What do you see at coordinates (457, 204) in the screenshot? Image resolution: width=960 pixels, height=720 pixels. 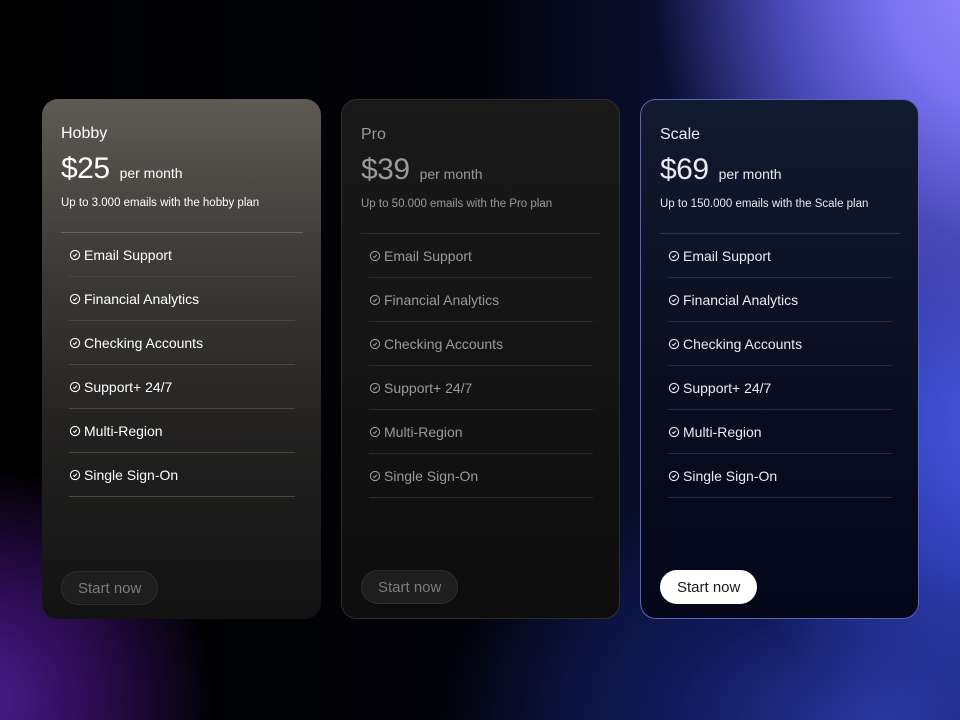 I see `plan-description: Up to 50.000 emails with the Pro plan` at bounding box center [457, 204].